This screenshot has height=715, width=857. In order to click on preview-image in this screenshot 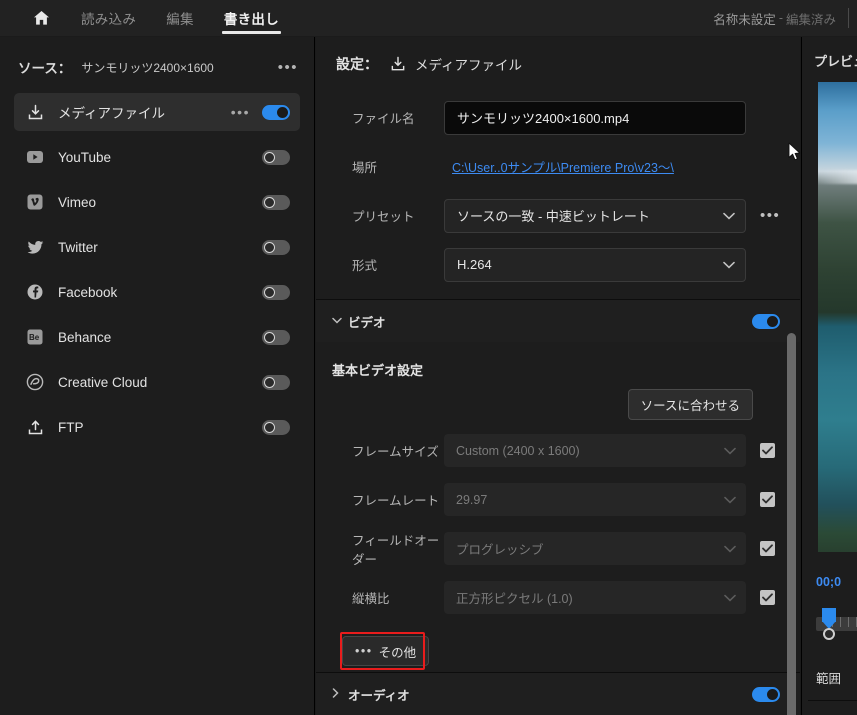, I will do `click(837, 317)`.